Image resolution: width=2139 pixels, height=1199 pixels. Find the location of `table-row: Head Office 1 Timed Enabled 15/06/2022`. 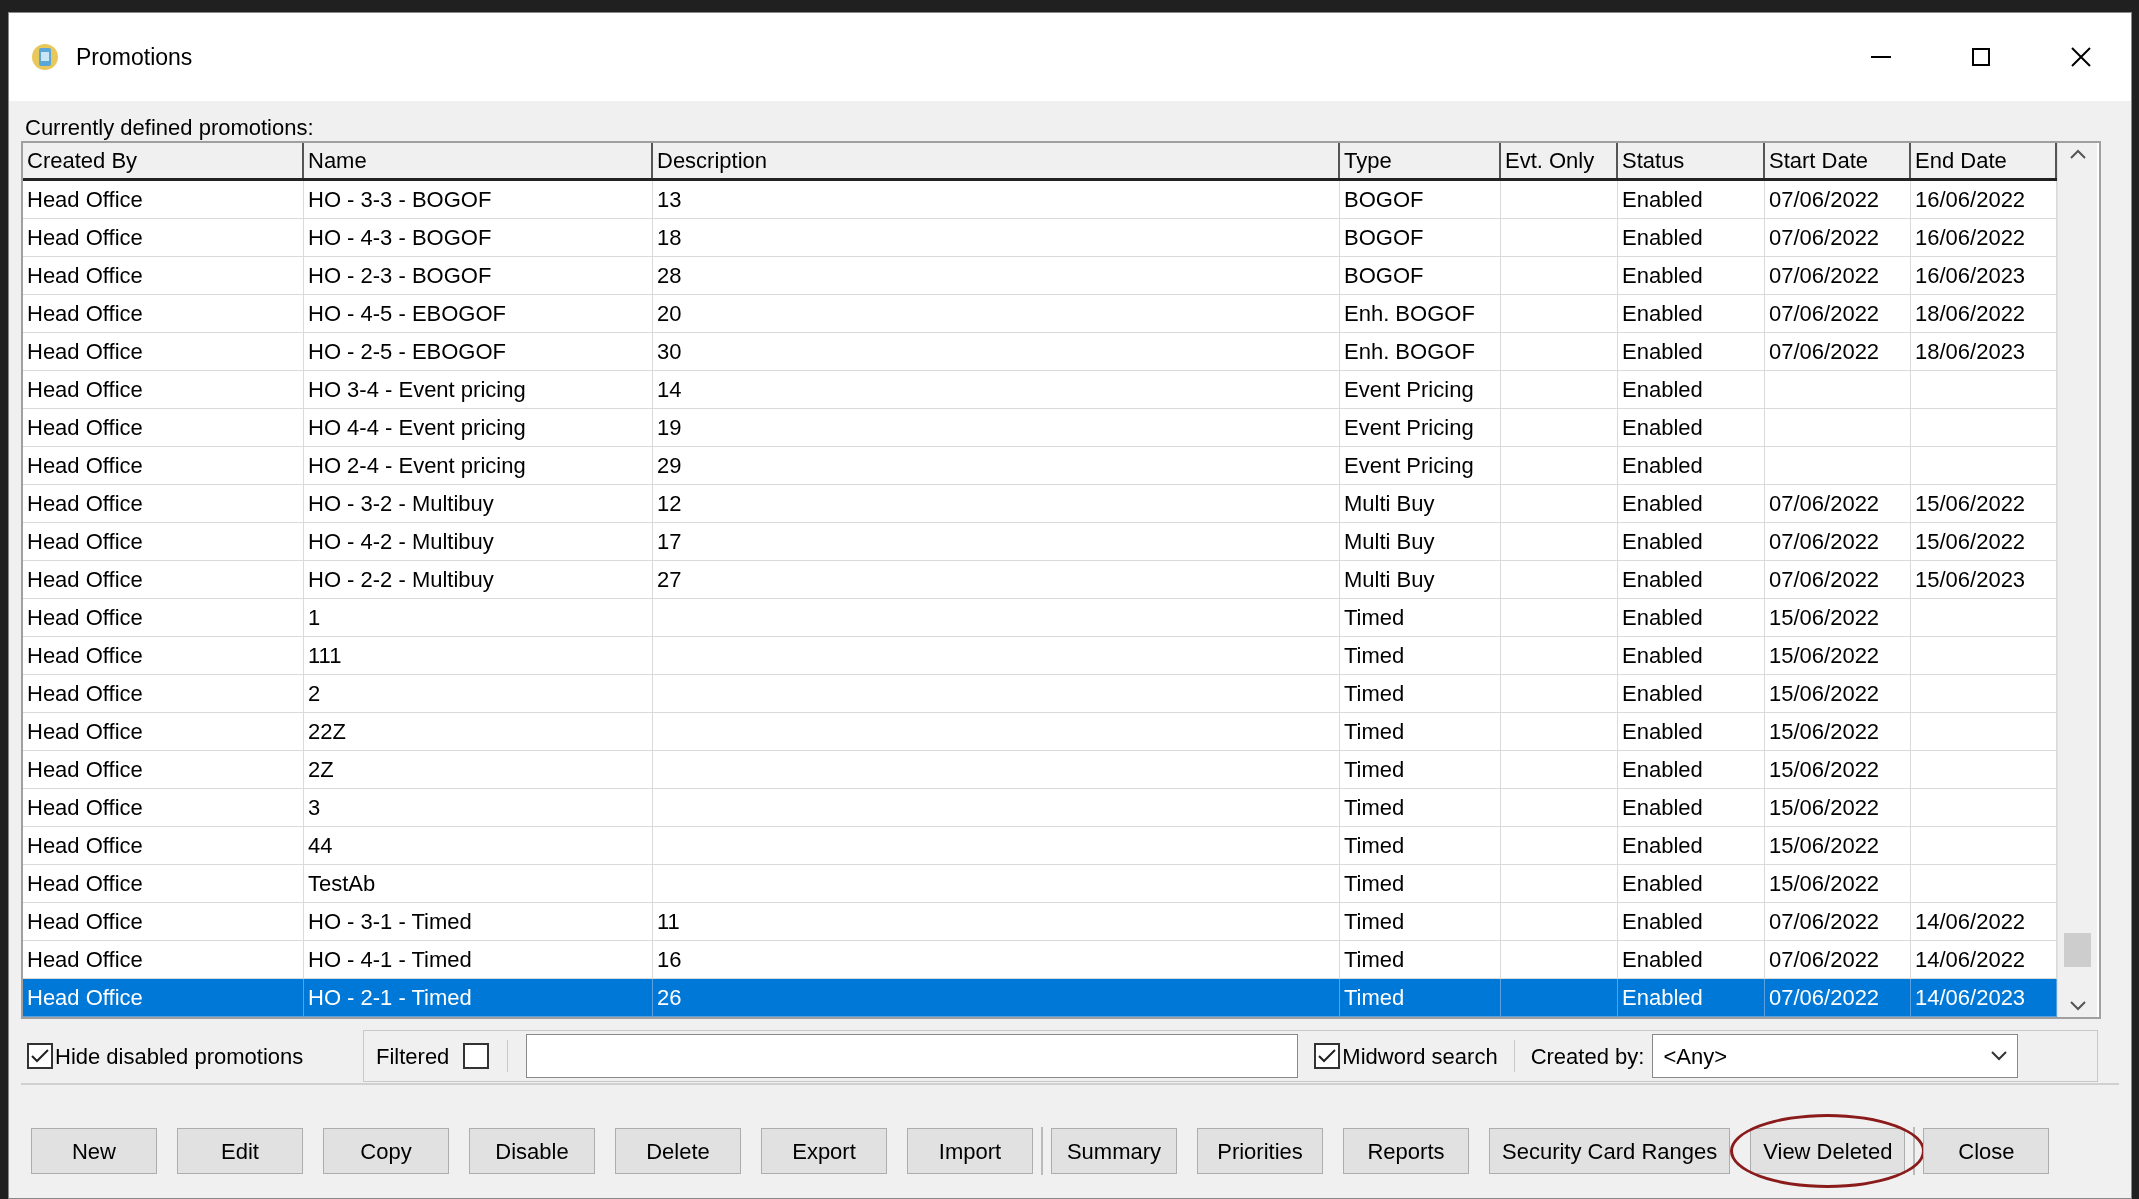

table-row: Head Office 1 Timed Enabled 15/06/2022 is located at coordinates (1040, 618).